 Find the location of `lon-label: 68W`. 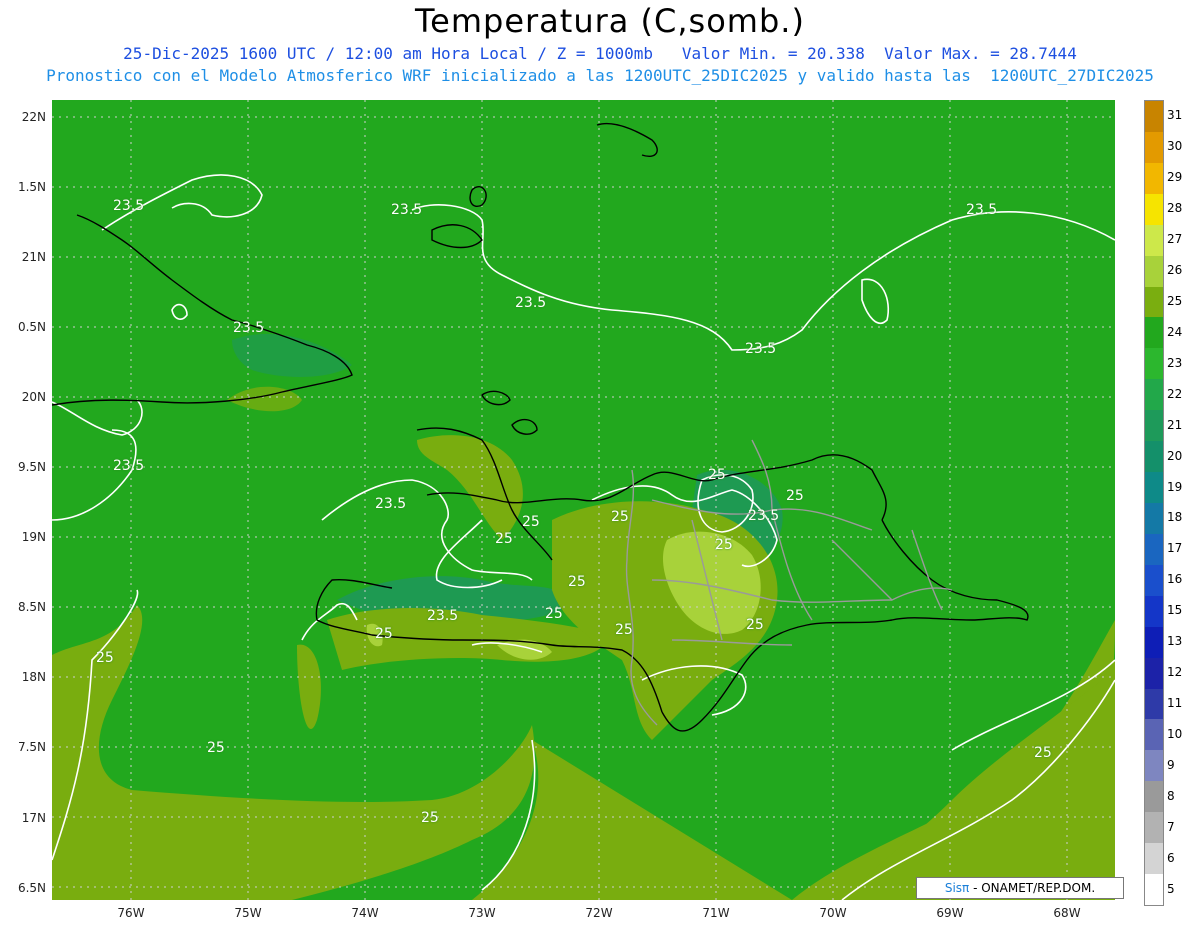

lon-label: 68W is located at coordinates (1067, 913).